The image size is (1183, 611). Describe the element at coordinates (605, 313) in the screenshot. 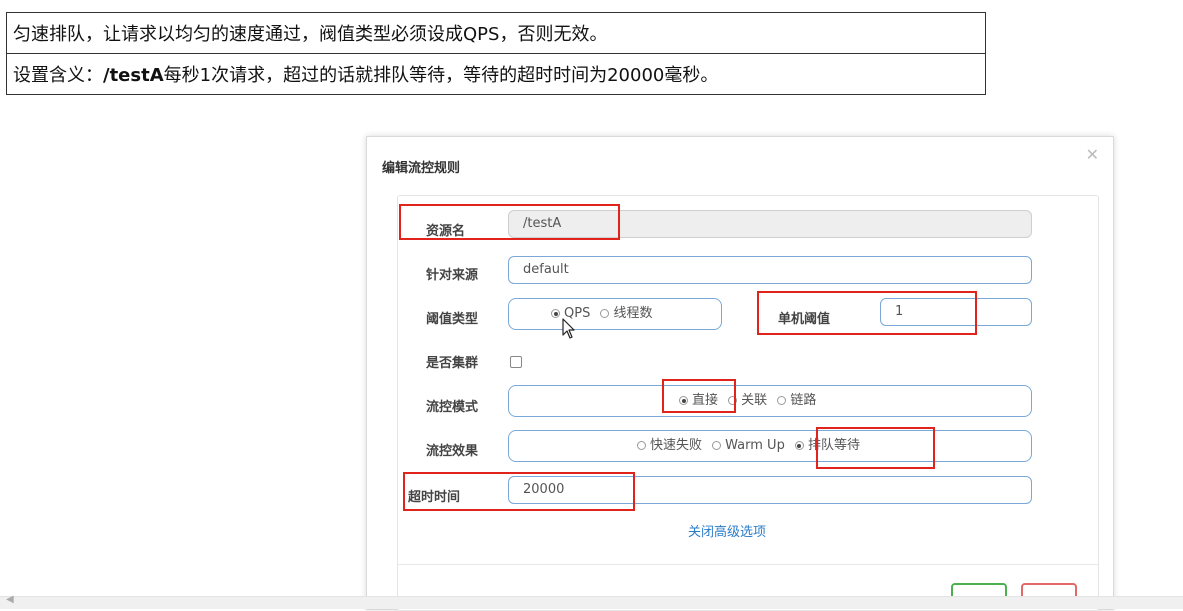

I see `radio-dot-thread-count` at that location.